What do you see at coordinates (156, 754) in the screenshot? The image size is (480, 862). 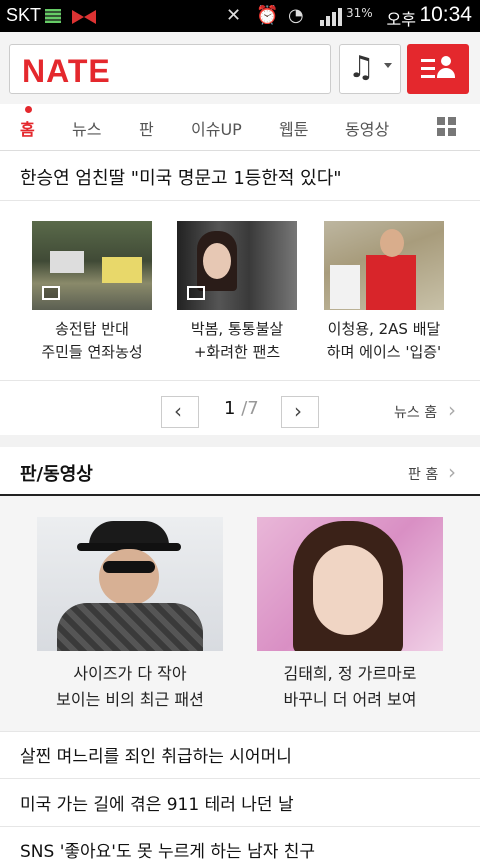 I see `list-item: 살찐 며느리를 죄인 취급하는 시어머니` at bounding box center [156, 754].